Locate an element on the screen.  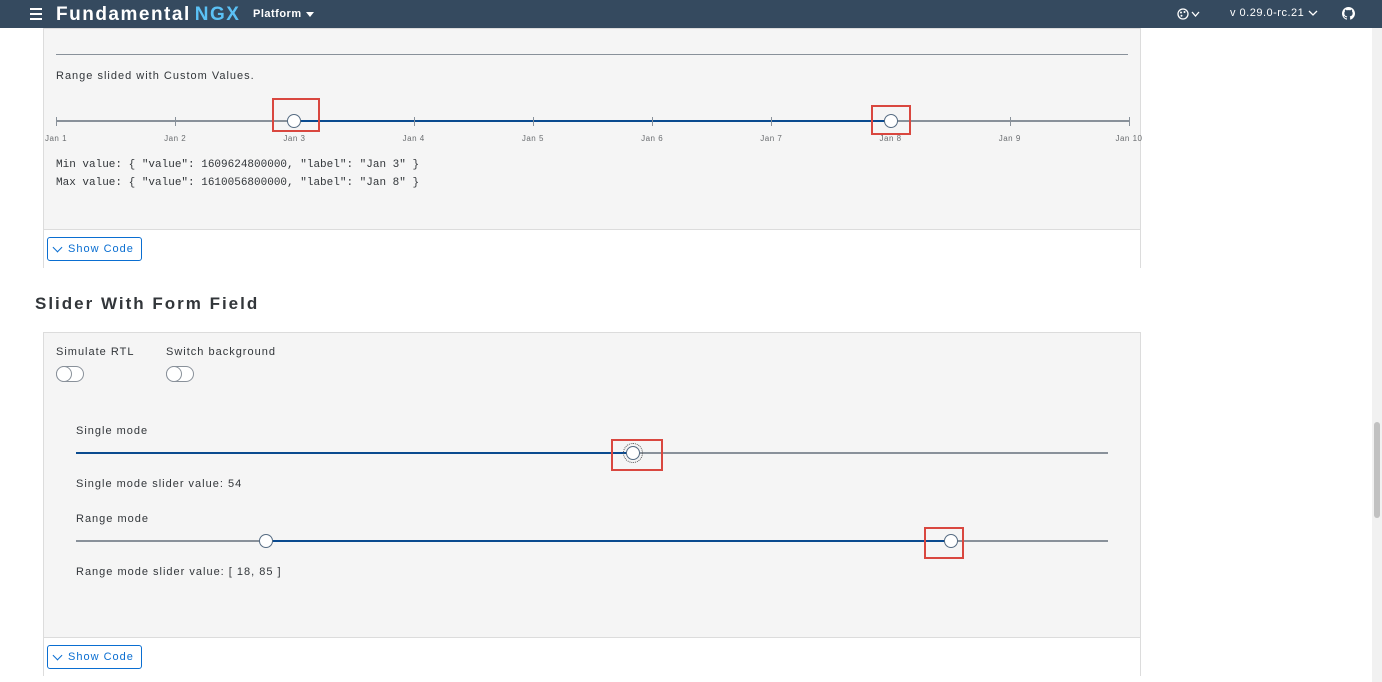
switch-background-switch is located at coordinates (180, 374).